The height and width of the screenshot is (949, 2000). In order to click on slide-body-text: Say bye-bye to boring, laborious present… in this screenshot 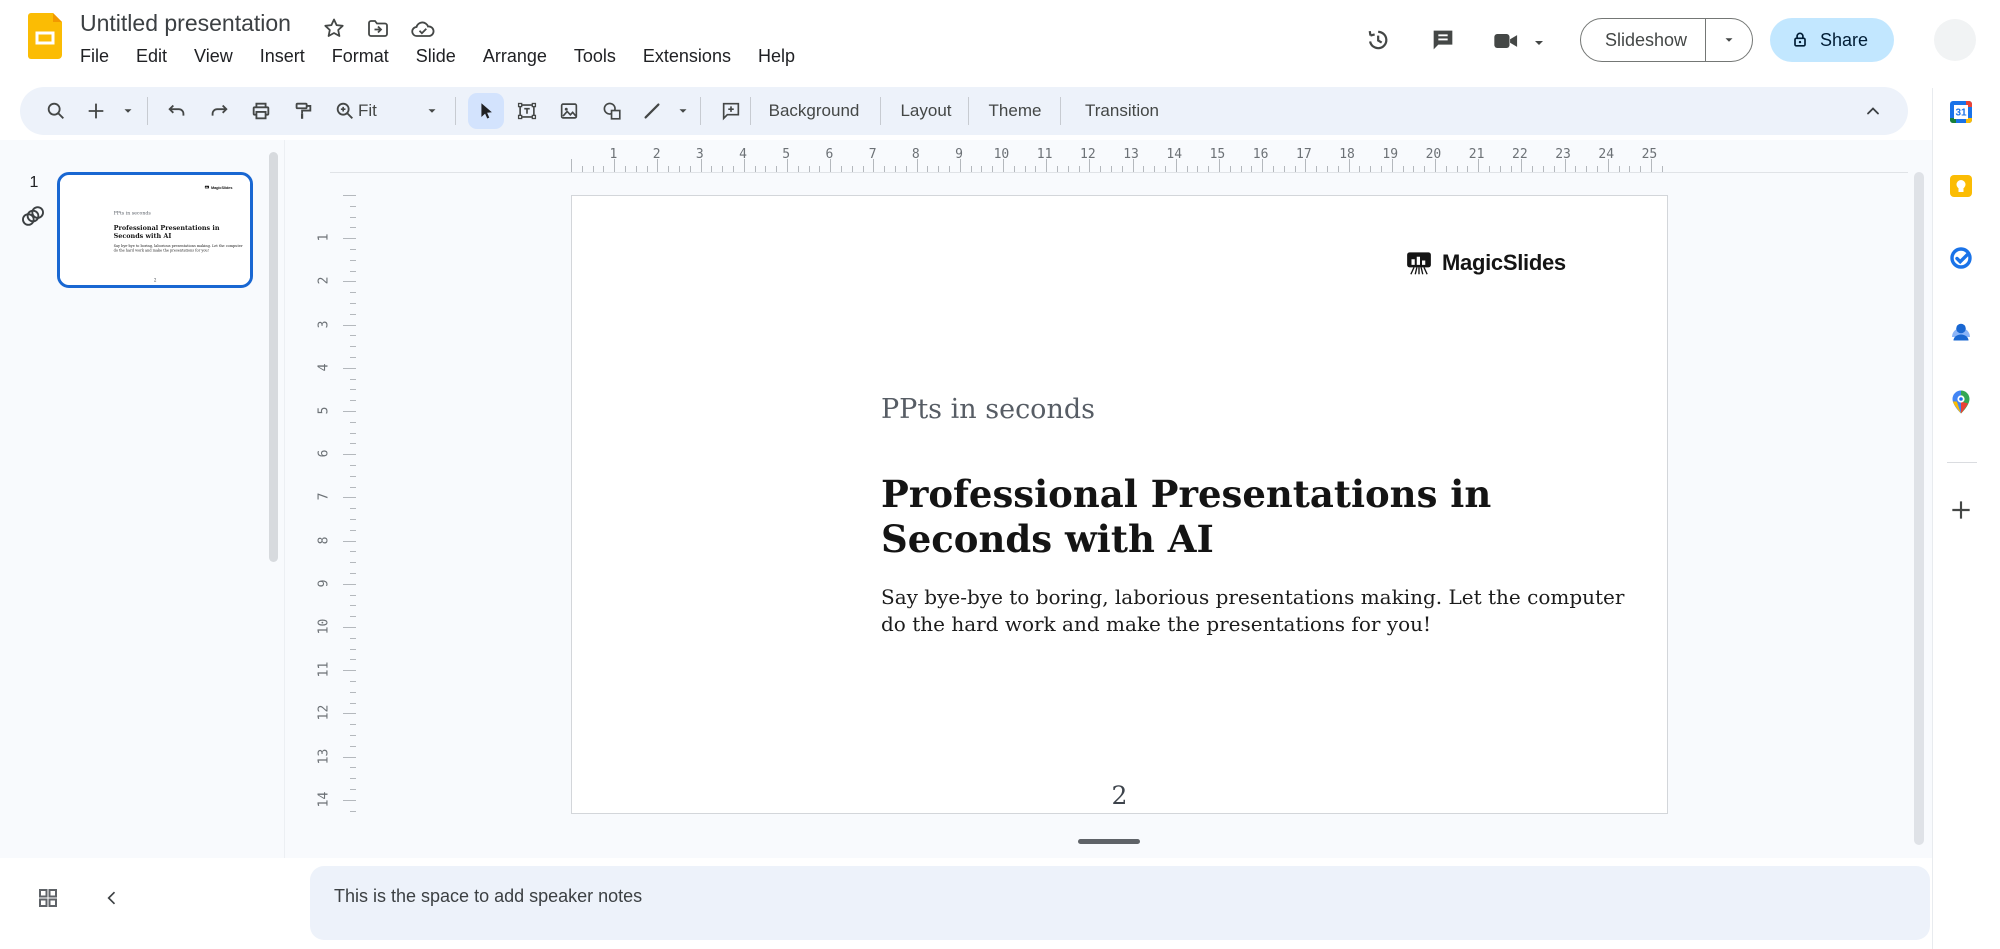, I will do `click(1252, 611)`.